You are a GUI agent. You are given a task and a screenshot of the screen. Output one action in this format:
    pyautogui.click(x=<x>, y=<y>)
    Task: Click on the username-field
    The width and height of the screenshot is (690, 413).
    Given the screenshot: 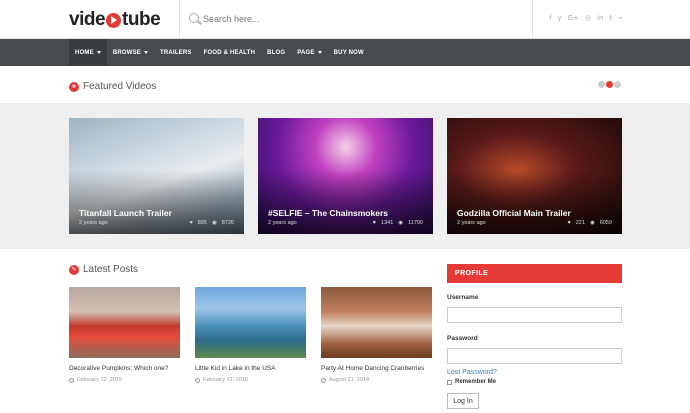 What is the action you would take?
    pyautogui.click(x=534, y=315)
    